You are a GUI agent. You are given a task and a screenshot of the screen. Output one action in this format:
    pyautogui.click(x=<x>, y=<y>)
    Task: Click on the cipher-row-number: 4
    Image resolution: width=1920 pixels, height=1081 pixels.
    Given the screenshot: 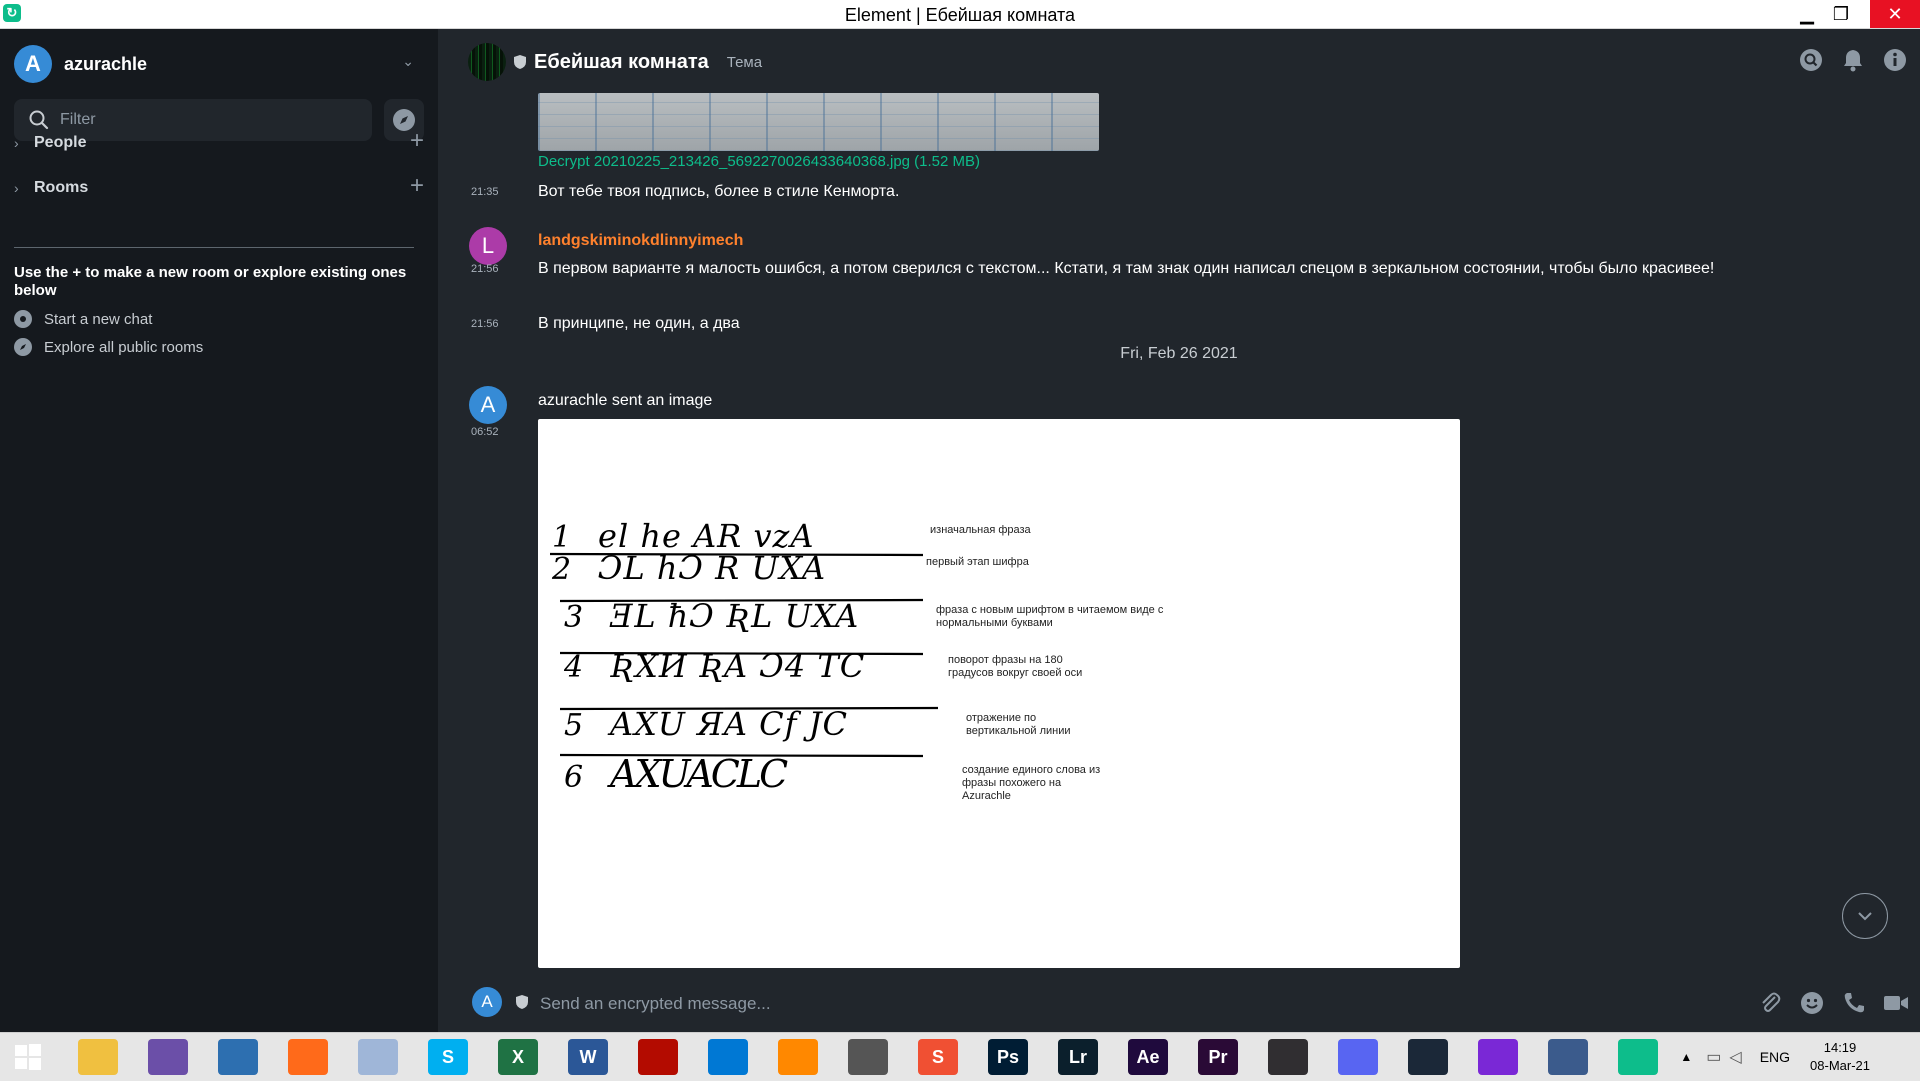 What is the action you would take?
    pyautogui.click(x=573, y=667)
    